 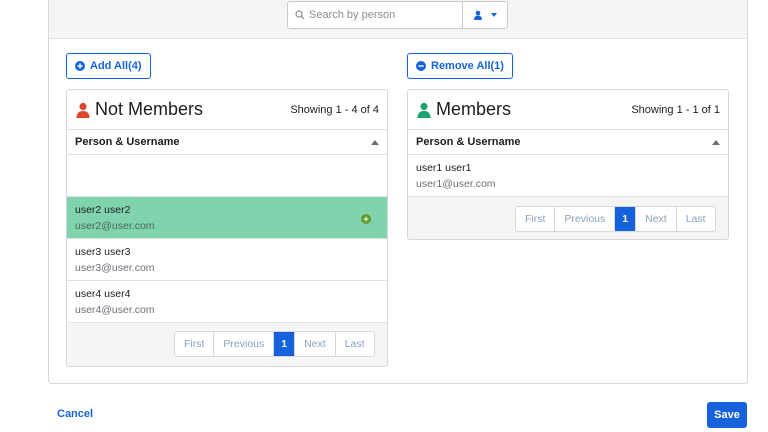 I want to click on members-column-header: Person & Username, so click(x=568, y=142).